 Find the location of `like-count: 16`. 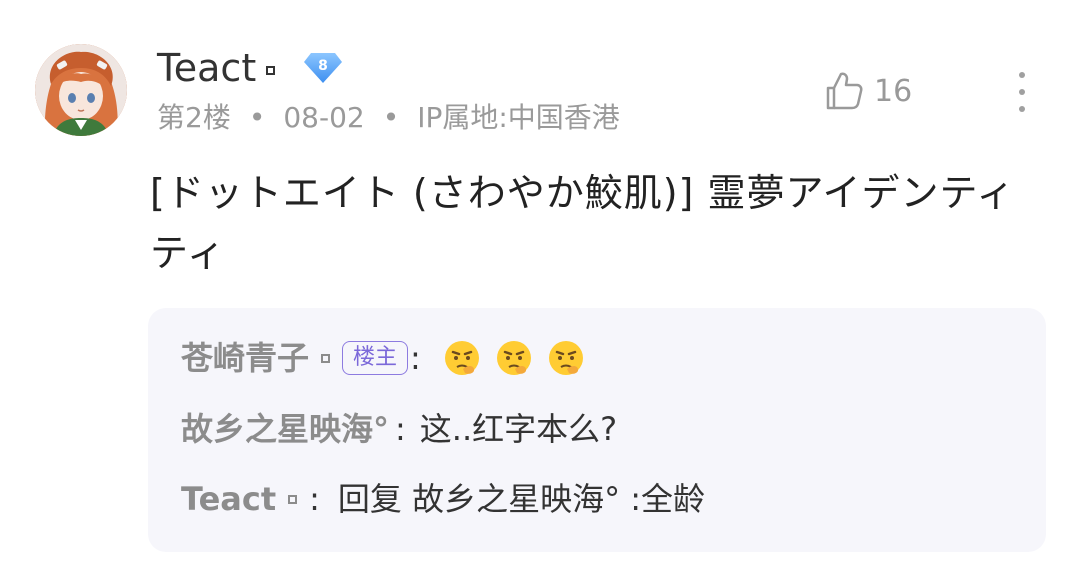

like-count: 16 is located at coordinates (893, 91).